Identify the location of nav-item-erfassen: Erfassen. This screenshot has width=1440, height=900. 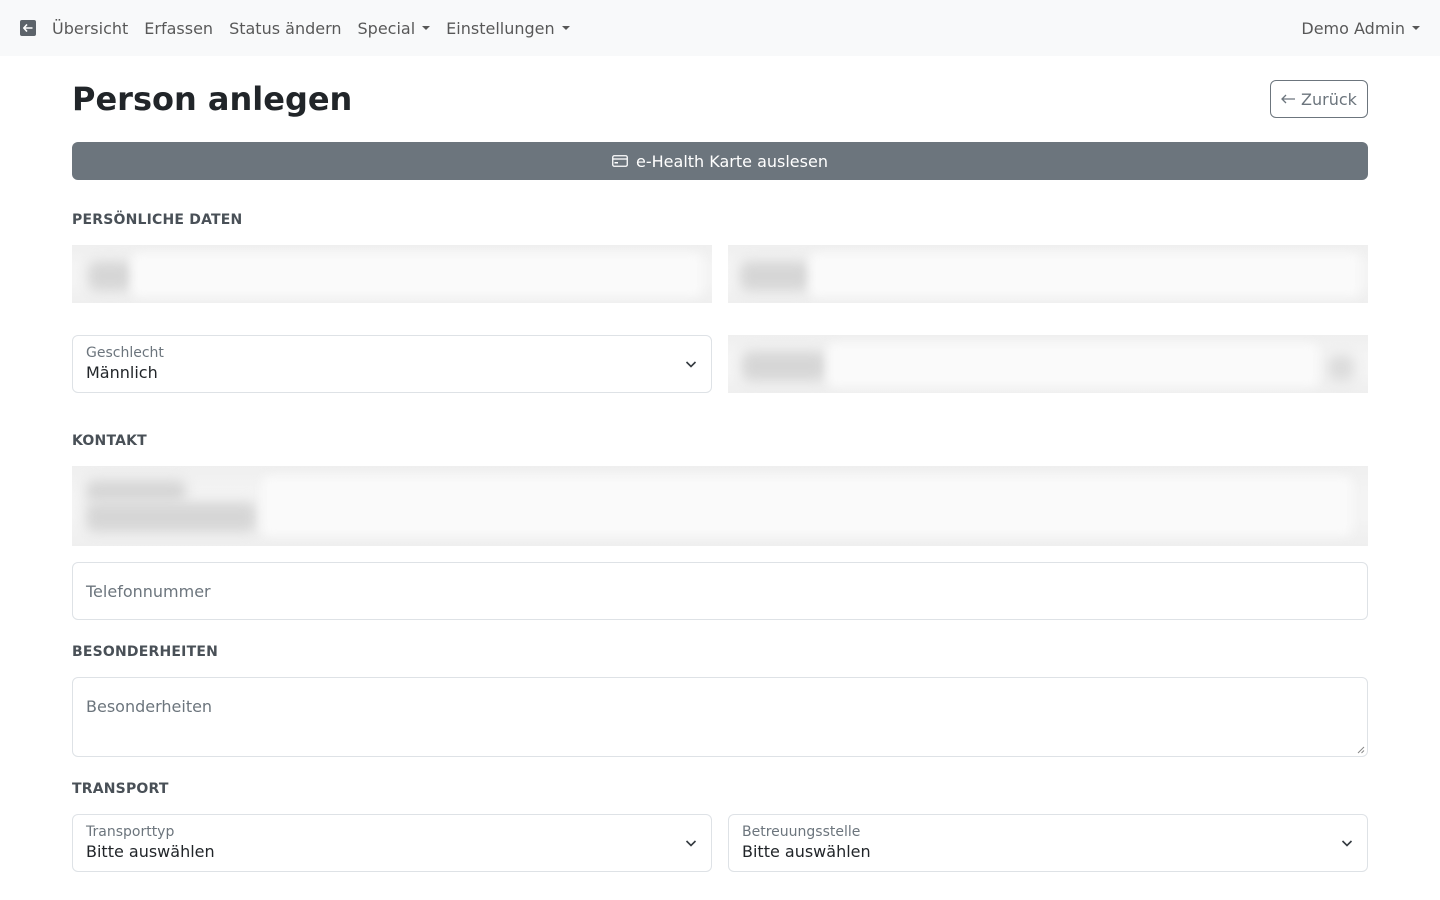
(178, 28).